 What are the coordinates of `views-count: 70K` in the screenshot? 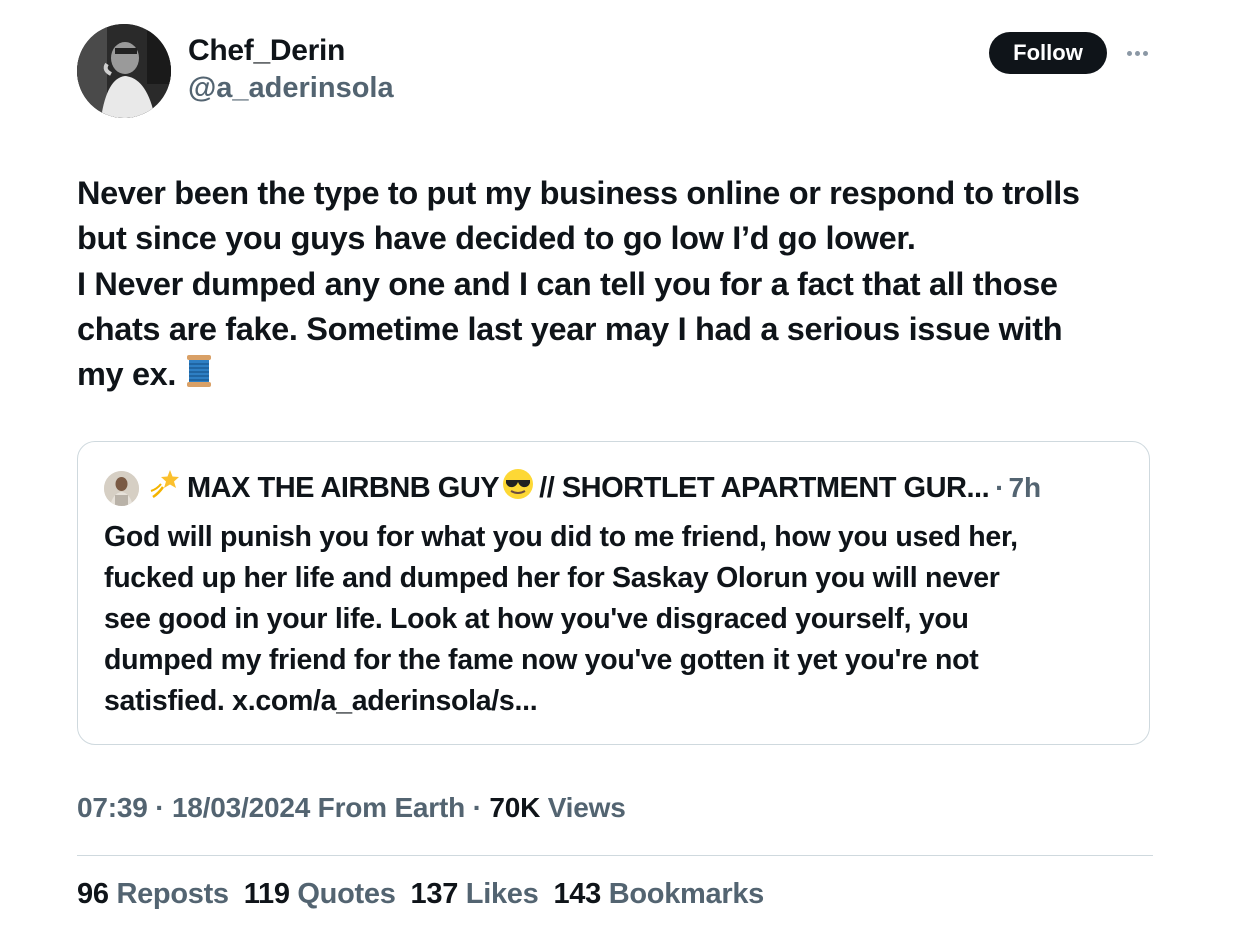 It's located at (515, 807).